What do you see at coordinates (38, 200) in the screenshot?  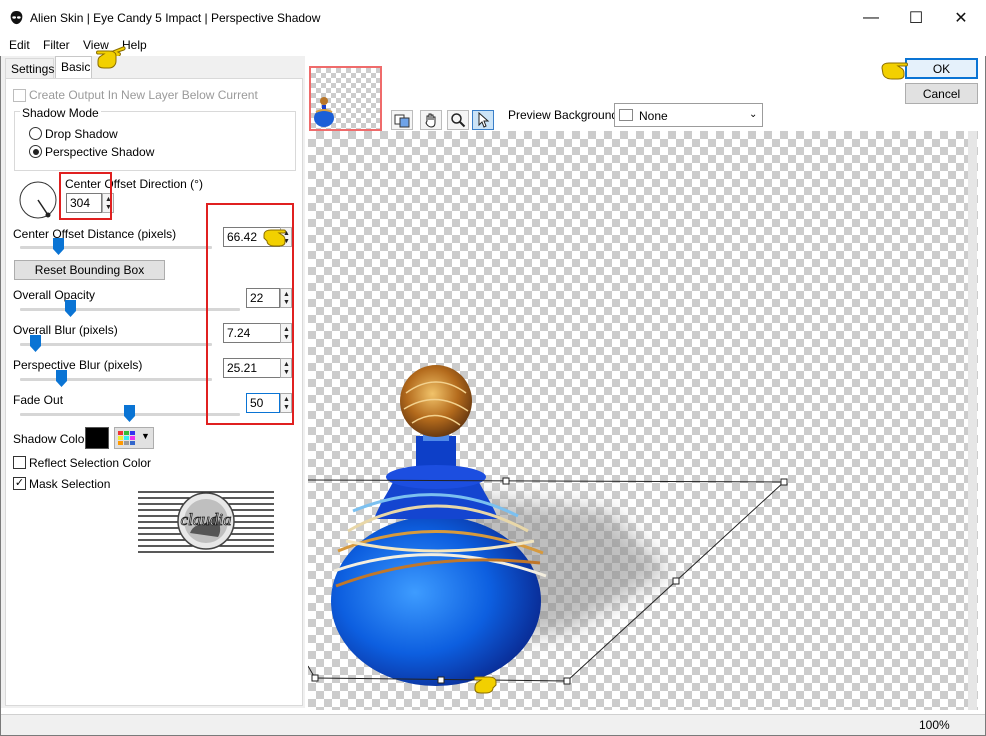 I see `direction-dial` at bounding box center [38, 200].